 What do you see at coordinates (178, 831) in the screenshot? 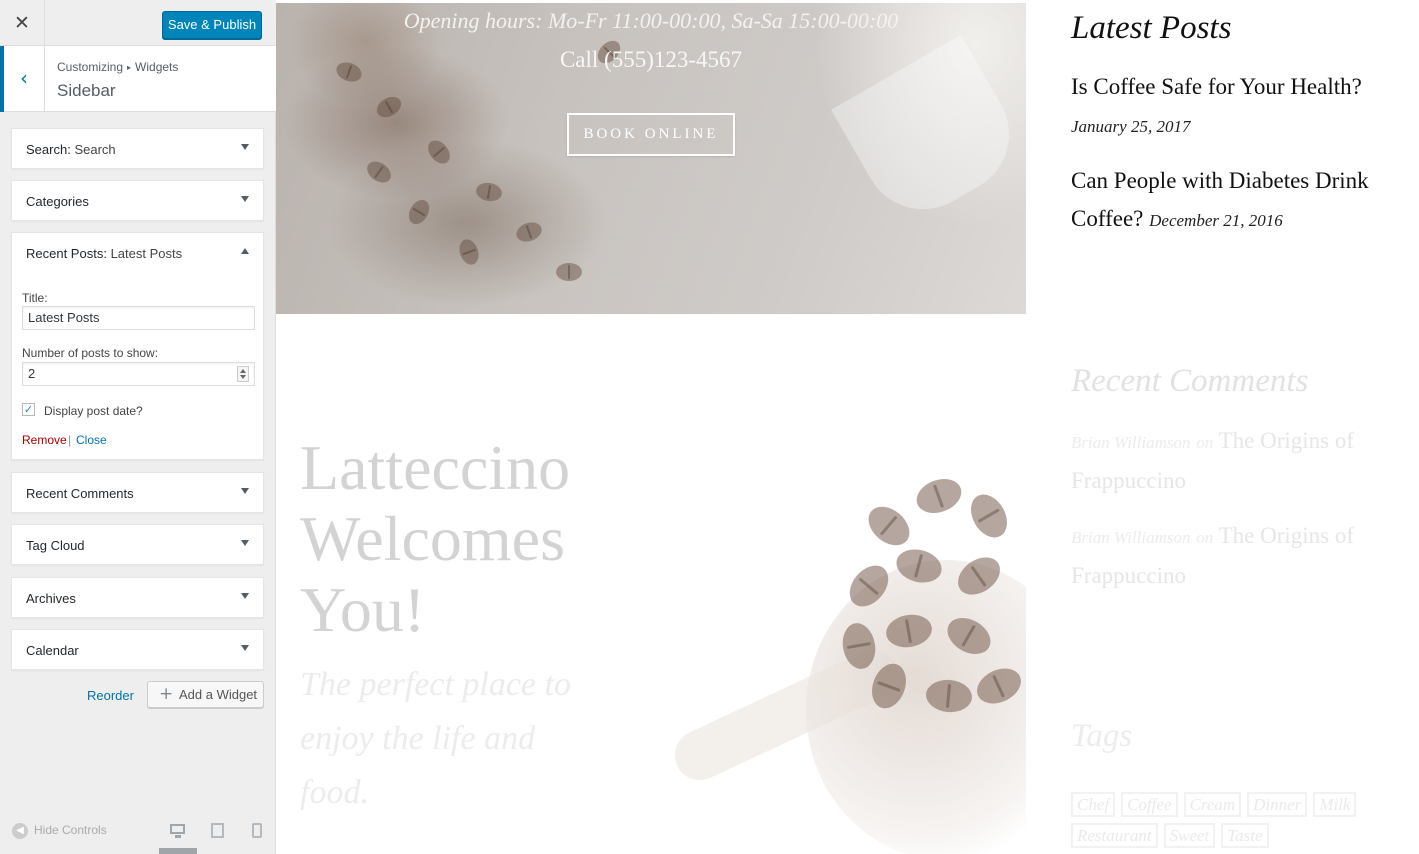
I see `desktop-icon` at bounding box center [178, 831].